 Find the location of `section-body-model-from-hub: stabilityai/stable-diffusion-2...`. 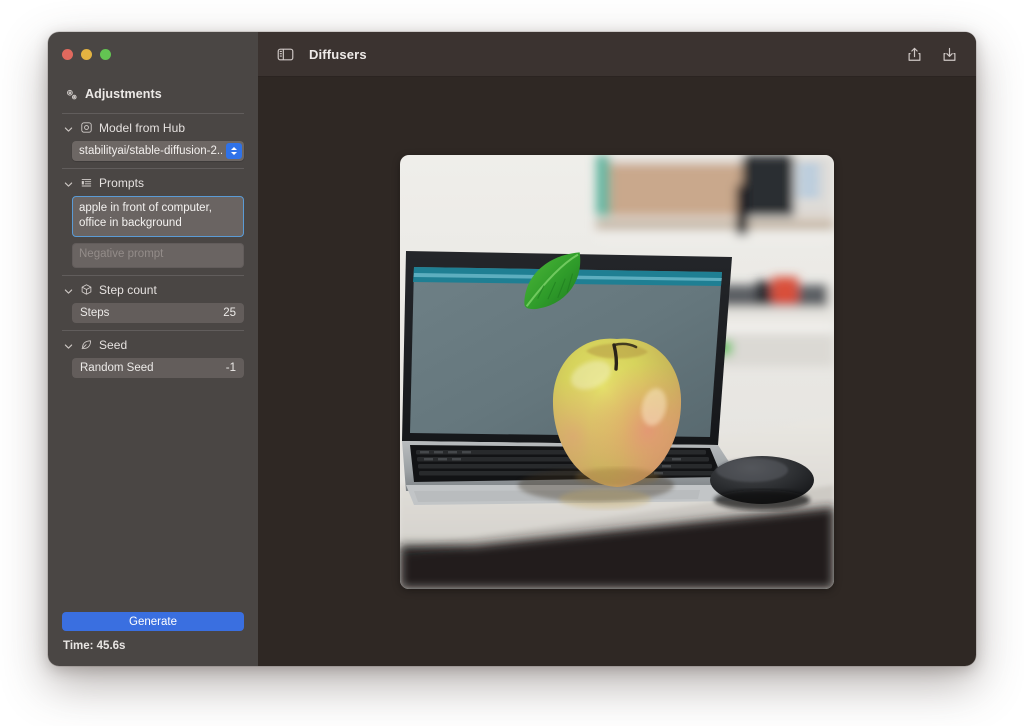

section-body-model-from-hub: stabilityai/stable-diffusion-2... is located at coordinates (153, 154).